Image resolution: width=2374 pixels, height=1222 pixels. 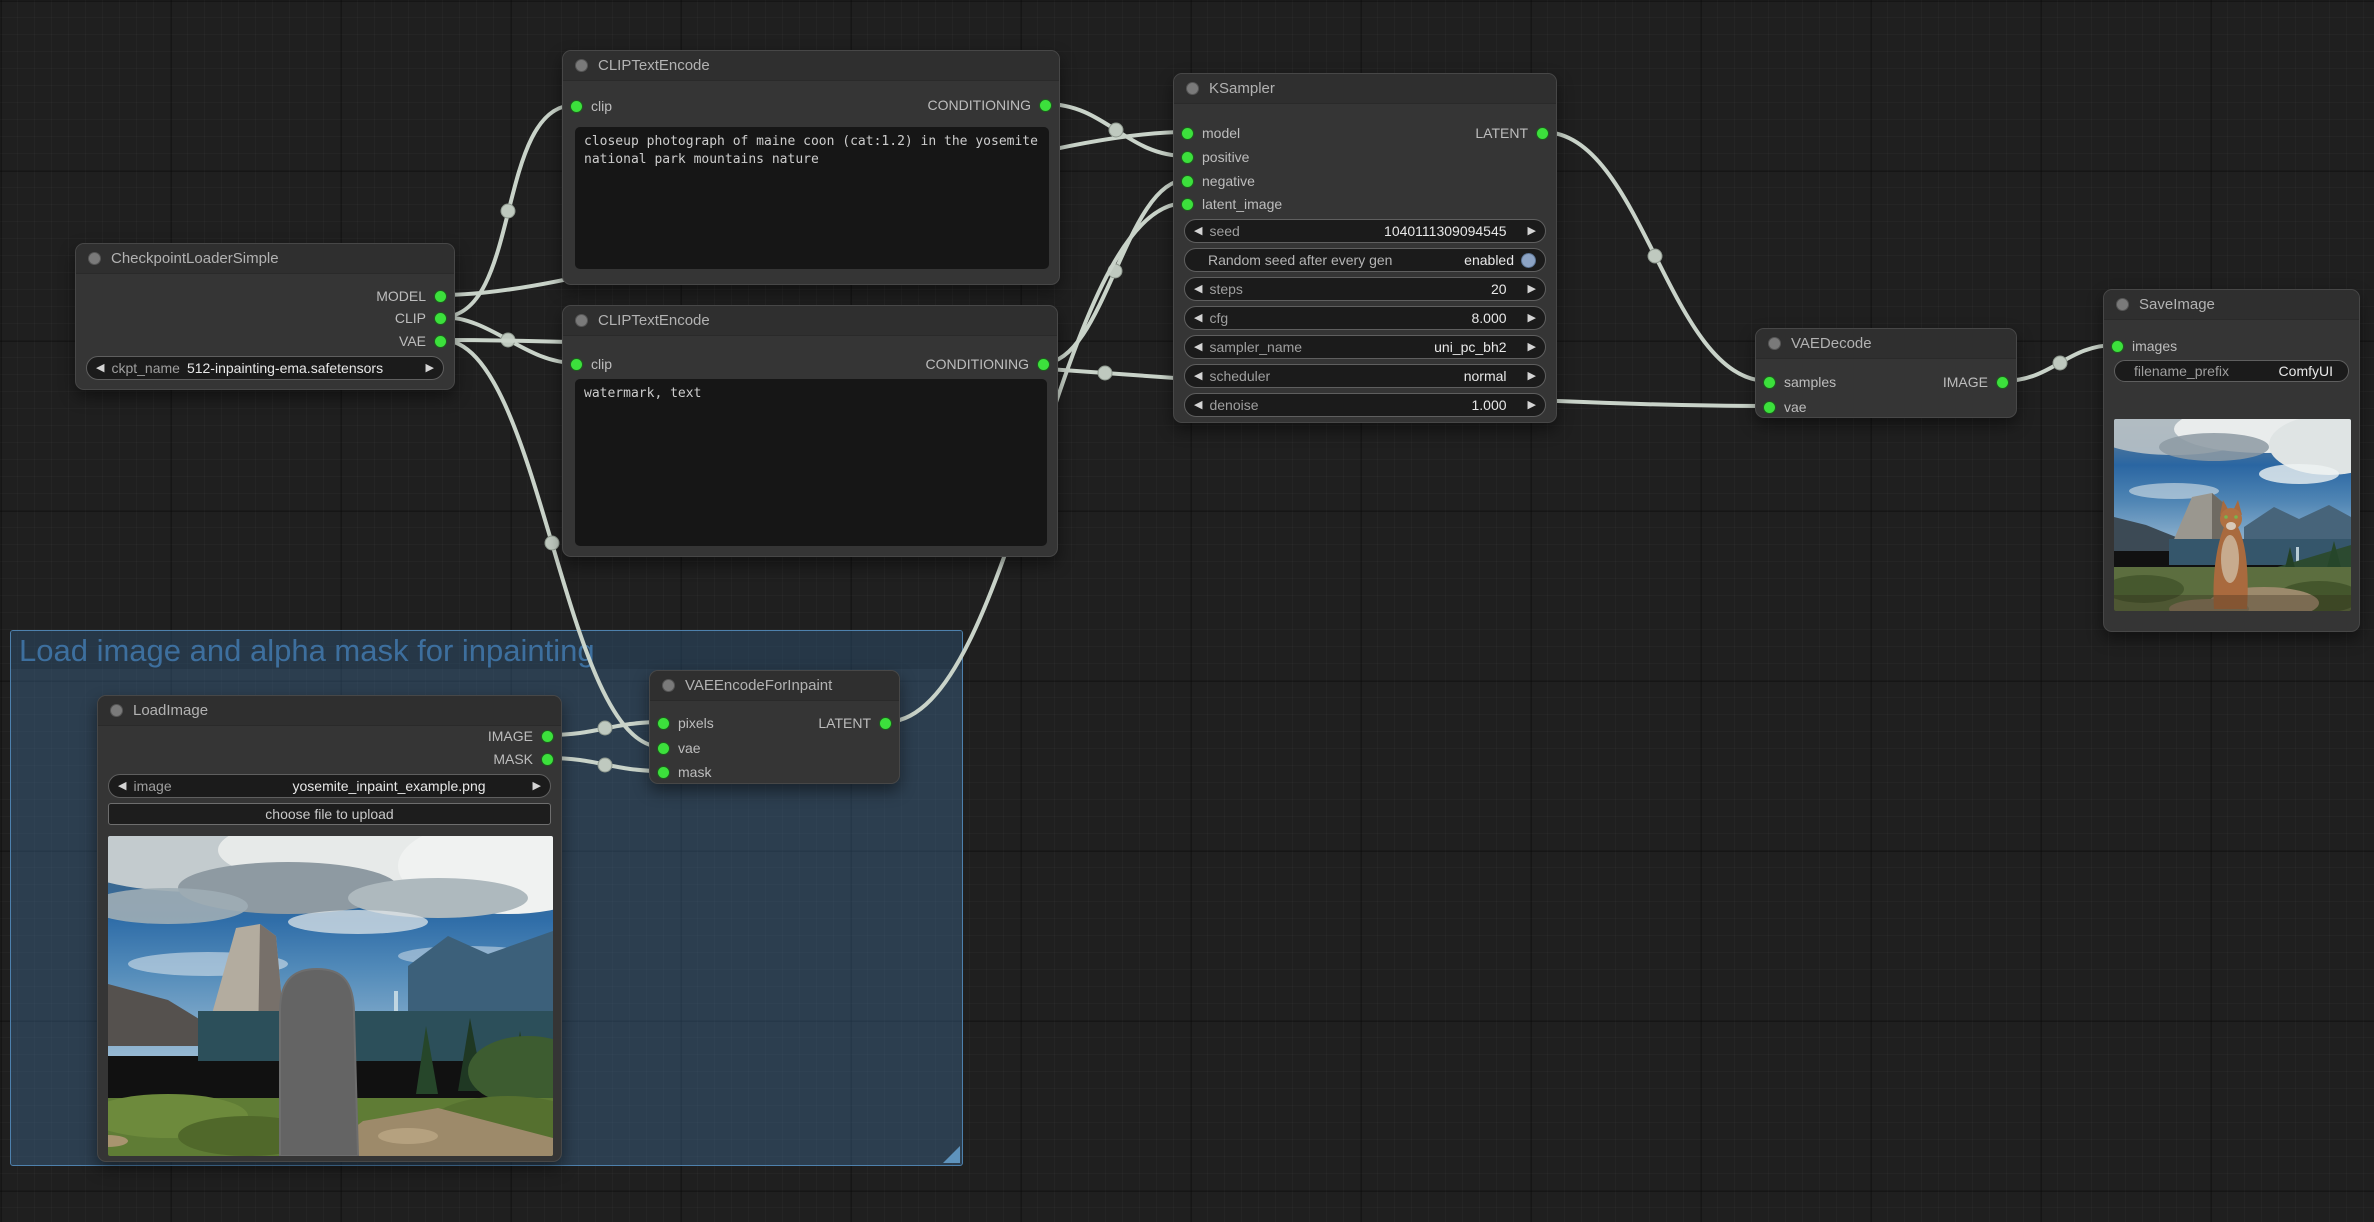 I want to click on input-label-model: model, so click(x=1221, y=133).